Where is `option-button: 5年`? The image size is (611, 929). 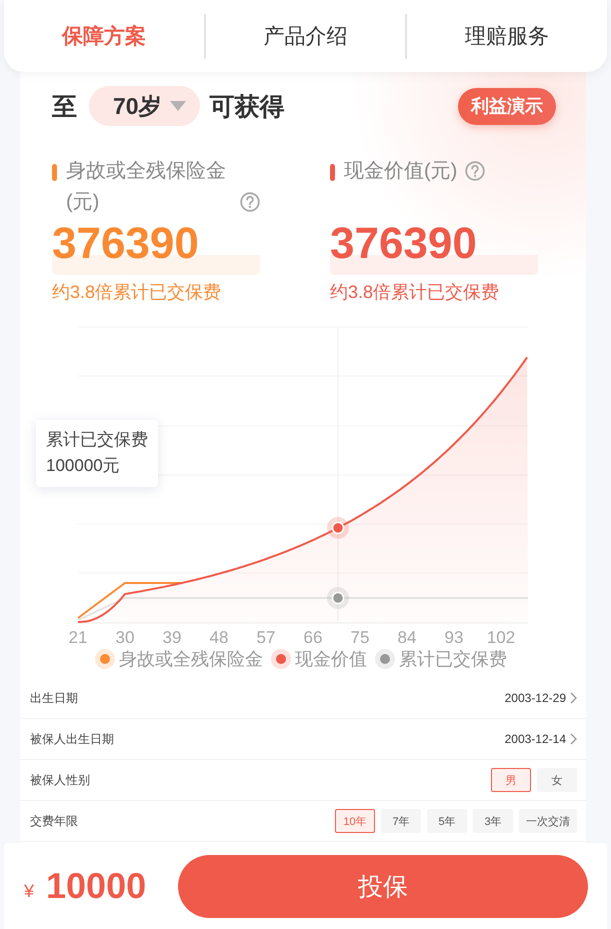 option-button: 5年 is located at coordinates (447, 821).